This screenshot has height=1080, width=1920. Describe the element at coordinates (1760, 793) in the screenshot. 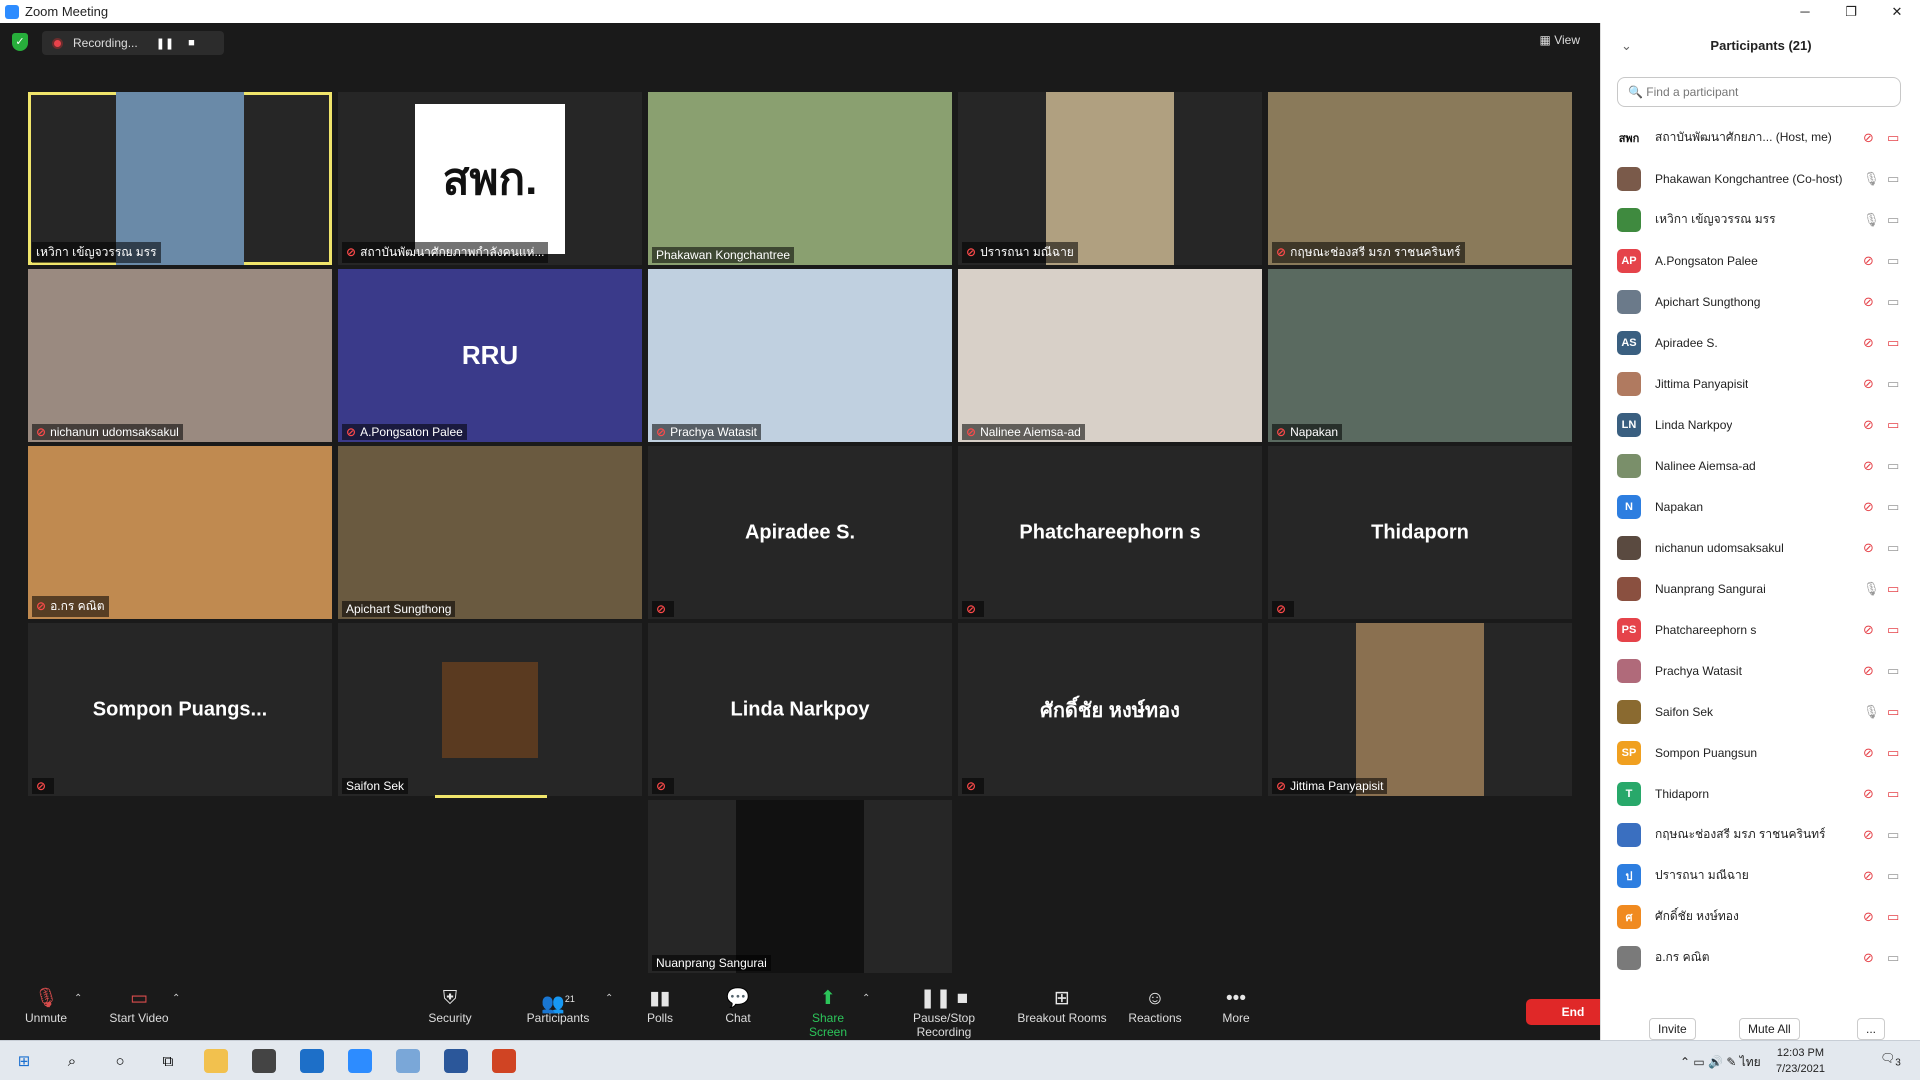

I see `participant-row: T Thidaporn ⊘ ▭` at that location.